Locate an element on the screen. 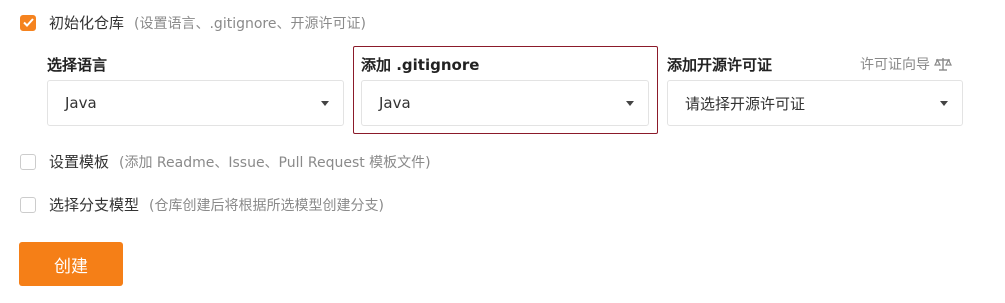 The image size is (1005, 303). scale-icon is located at coordinates (943, 64).